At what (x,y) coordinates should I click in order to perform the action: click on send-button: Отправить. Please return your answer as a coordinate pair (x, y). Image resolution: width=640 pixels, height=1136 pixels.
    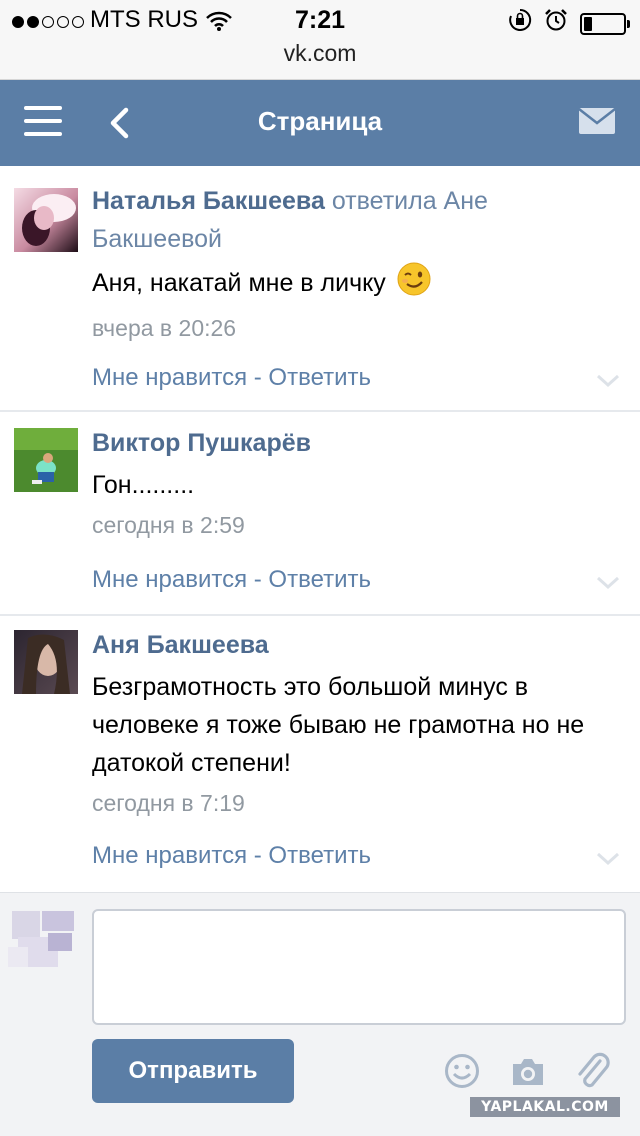
    Looking at the image, I should click on (193, 1071).